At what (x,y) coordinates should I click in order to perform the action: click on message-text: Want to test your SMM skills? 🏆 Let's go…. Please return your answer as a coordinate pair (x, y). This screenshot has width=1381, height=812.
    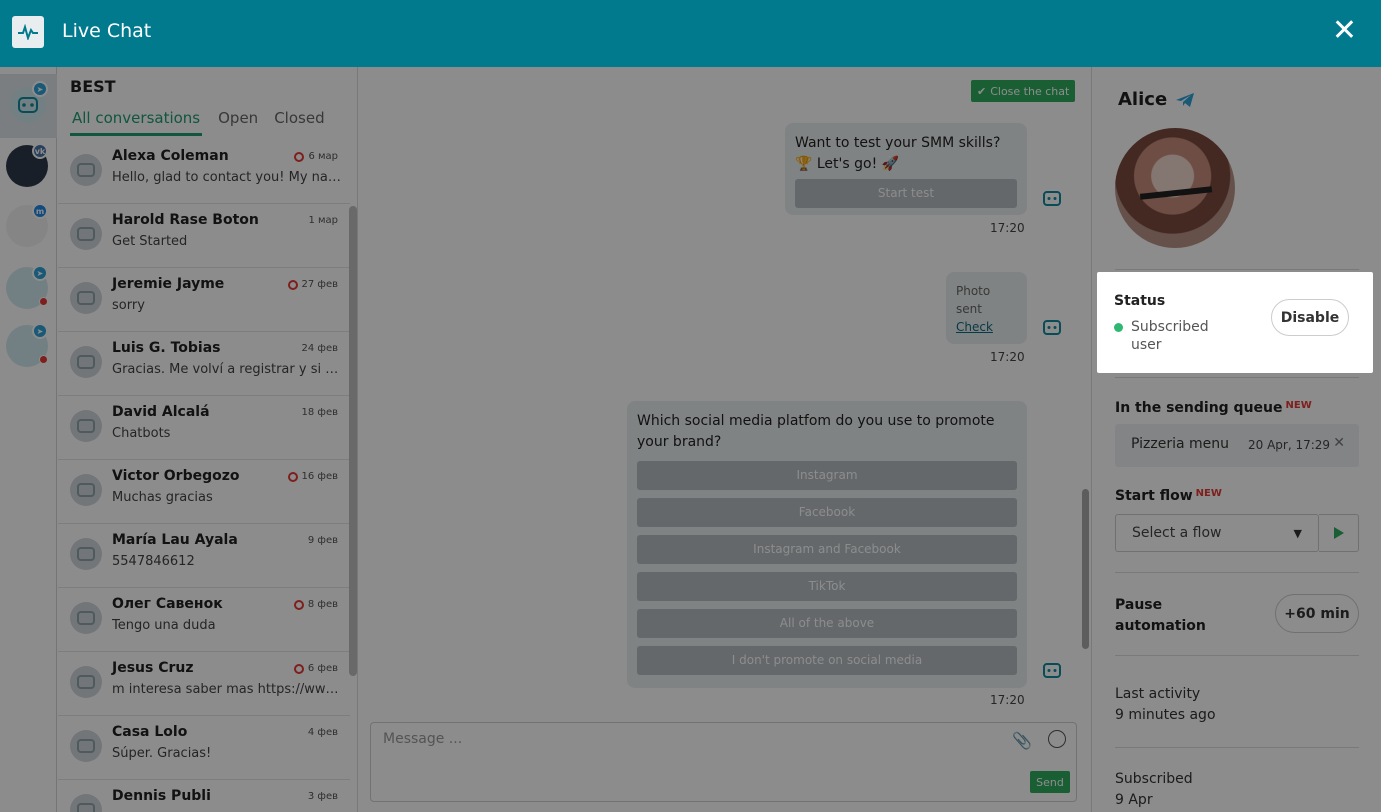
    Looking at the image, I should click on (898, 153).